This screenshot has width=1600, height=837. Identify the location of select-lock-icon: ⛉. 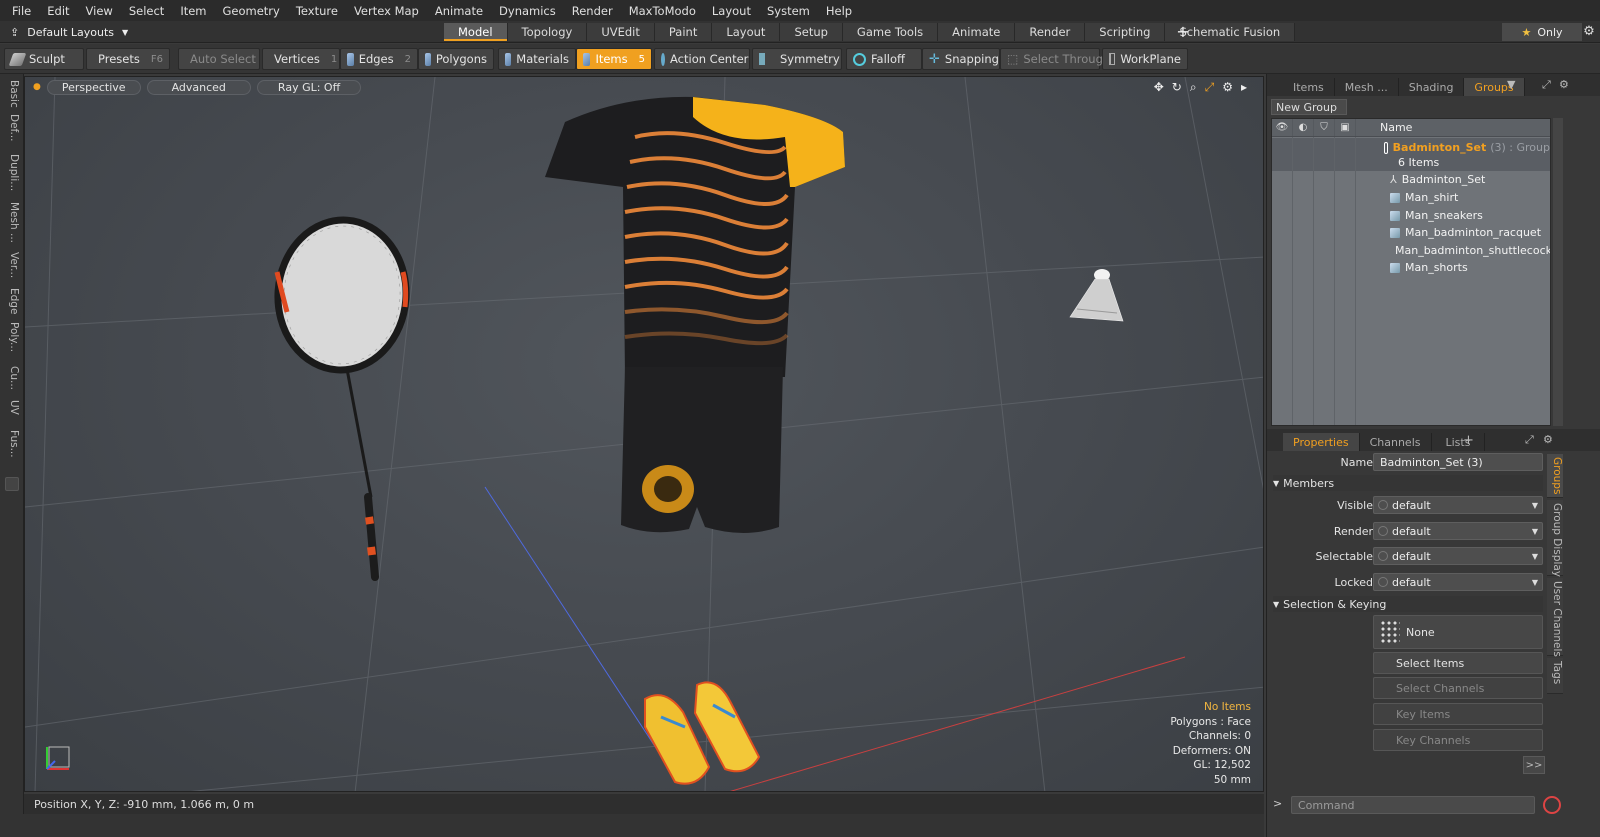
(1324, 127).